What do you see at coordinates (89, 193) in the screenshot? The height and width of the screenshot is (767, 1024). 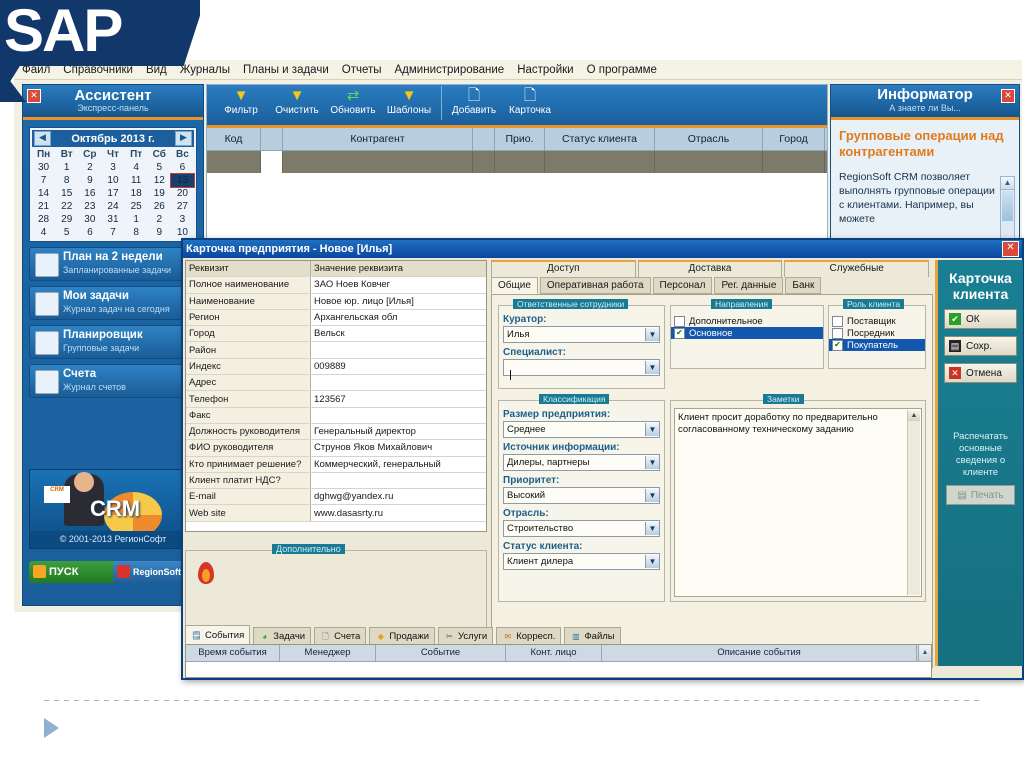 I see `calendar-day: 16` at bounding box center [89, 193].